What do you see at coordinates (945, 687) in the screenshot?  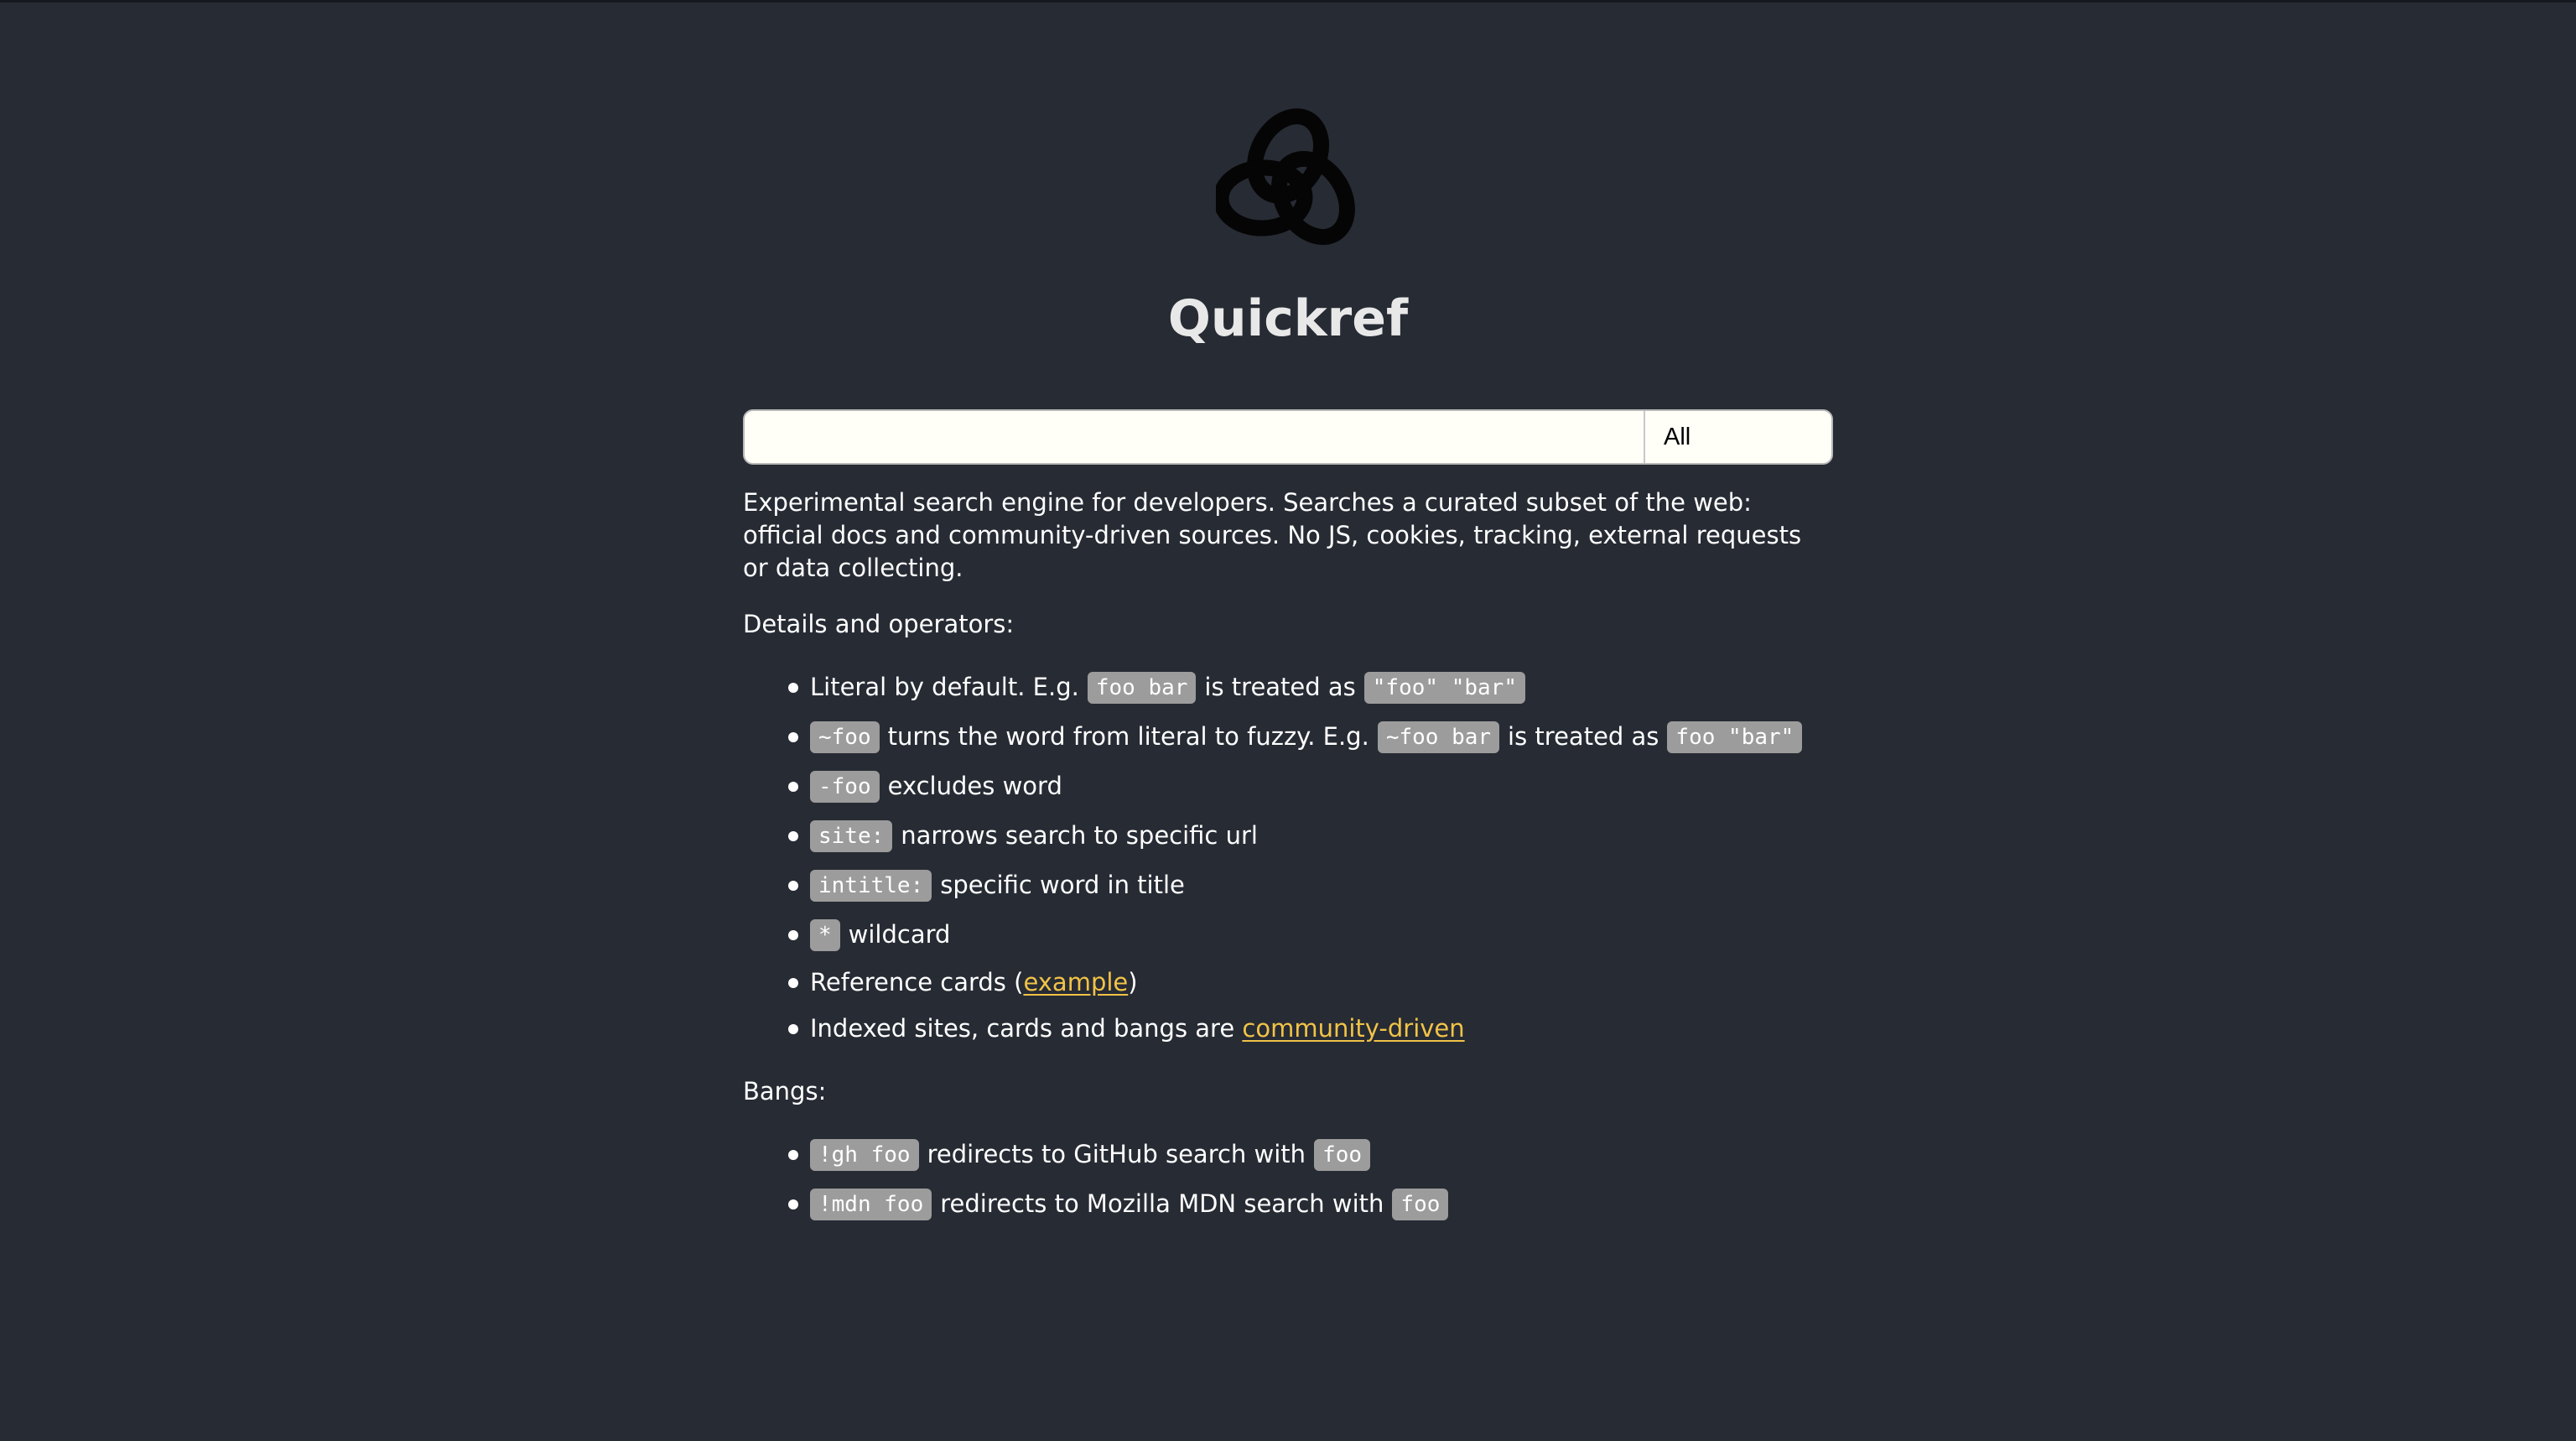 I see `literal-text: Literal by default. E.g.` at bounding box center [945, 687].